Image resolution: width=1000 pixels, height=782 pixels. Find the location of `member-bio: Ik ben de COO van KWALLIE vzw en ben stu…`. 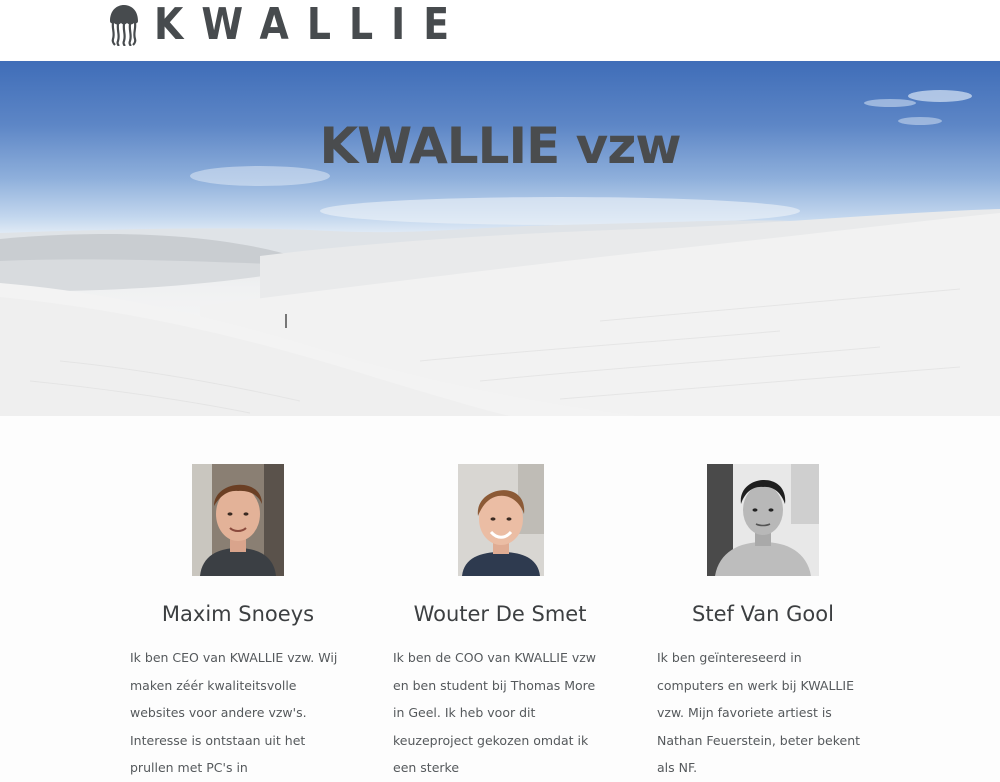

member-bio: Ik ben de COO van KWALLIE vzw en ben stu… is located at coordinates (494, 712).